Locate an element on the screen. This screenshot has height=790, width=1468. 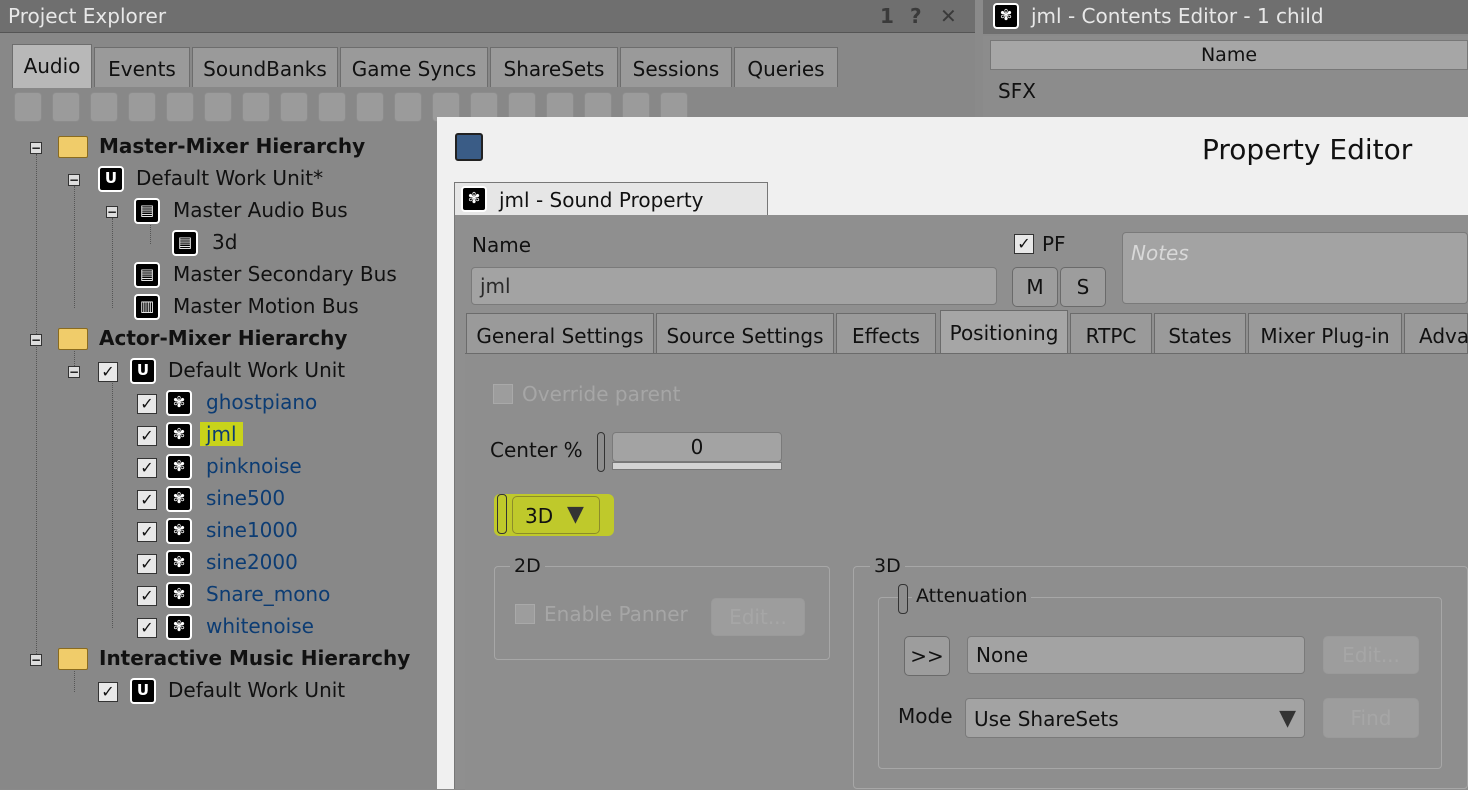
tab-positioning: Positioning is located at coordinates (1004, 332).